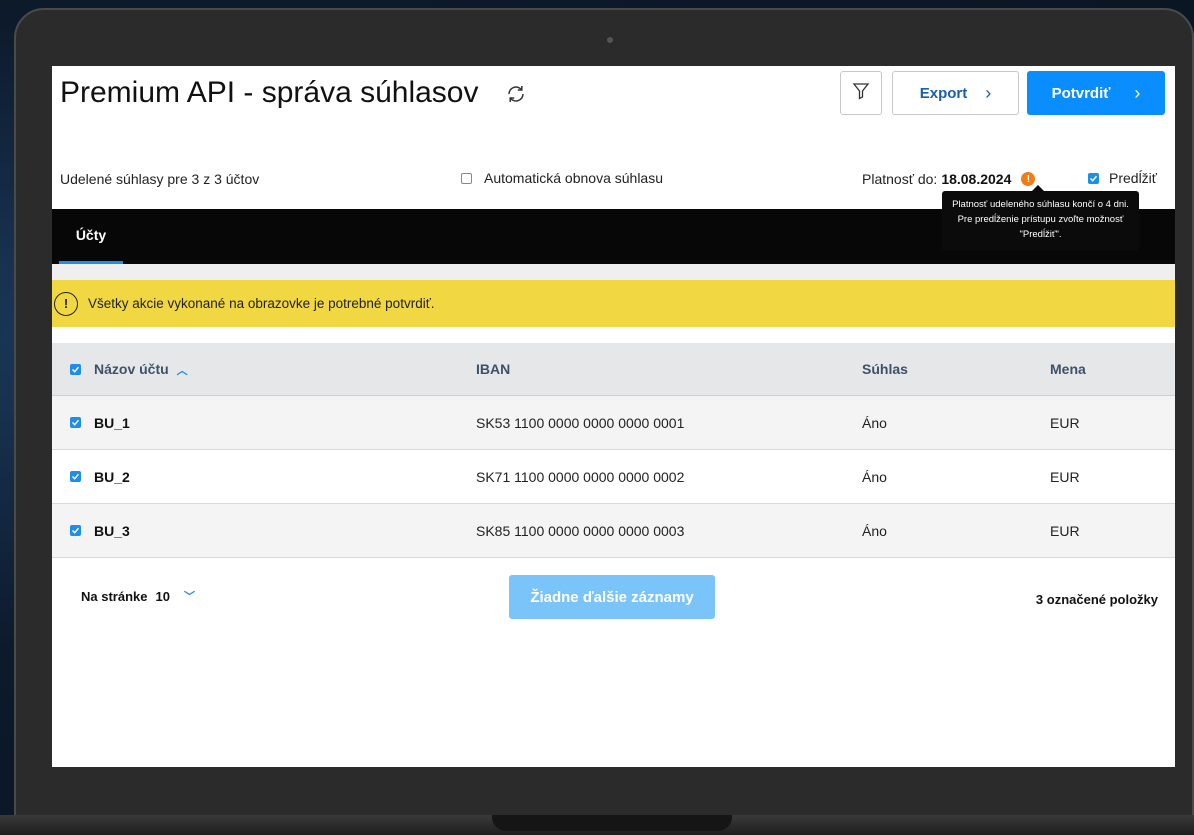 The image size is (1194, 835). Describe the element at coordinates (269, 92) in the screenshot. I see `page-title: Premium API - správa súhlasov` at that location.